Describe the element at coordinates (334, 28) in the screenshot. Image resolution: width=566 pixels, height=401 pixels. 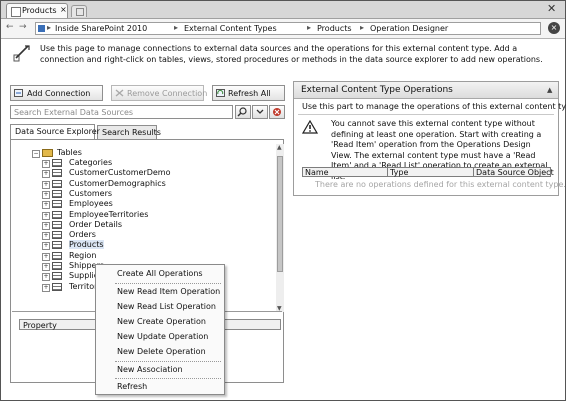
I see `breadcrumb-item-products: Products` at that location.